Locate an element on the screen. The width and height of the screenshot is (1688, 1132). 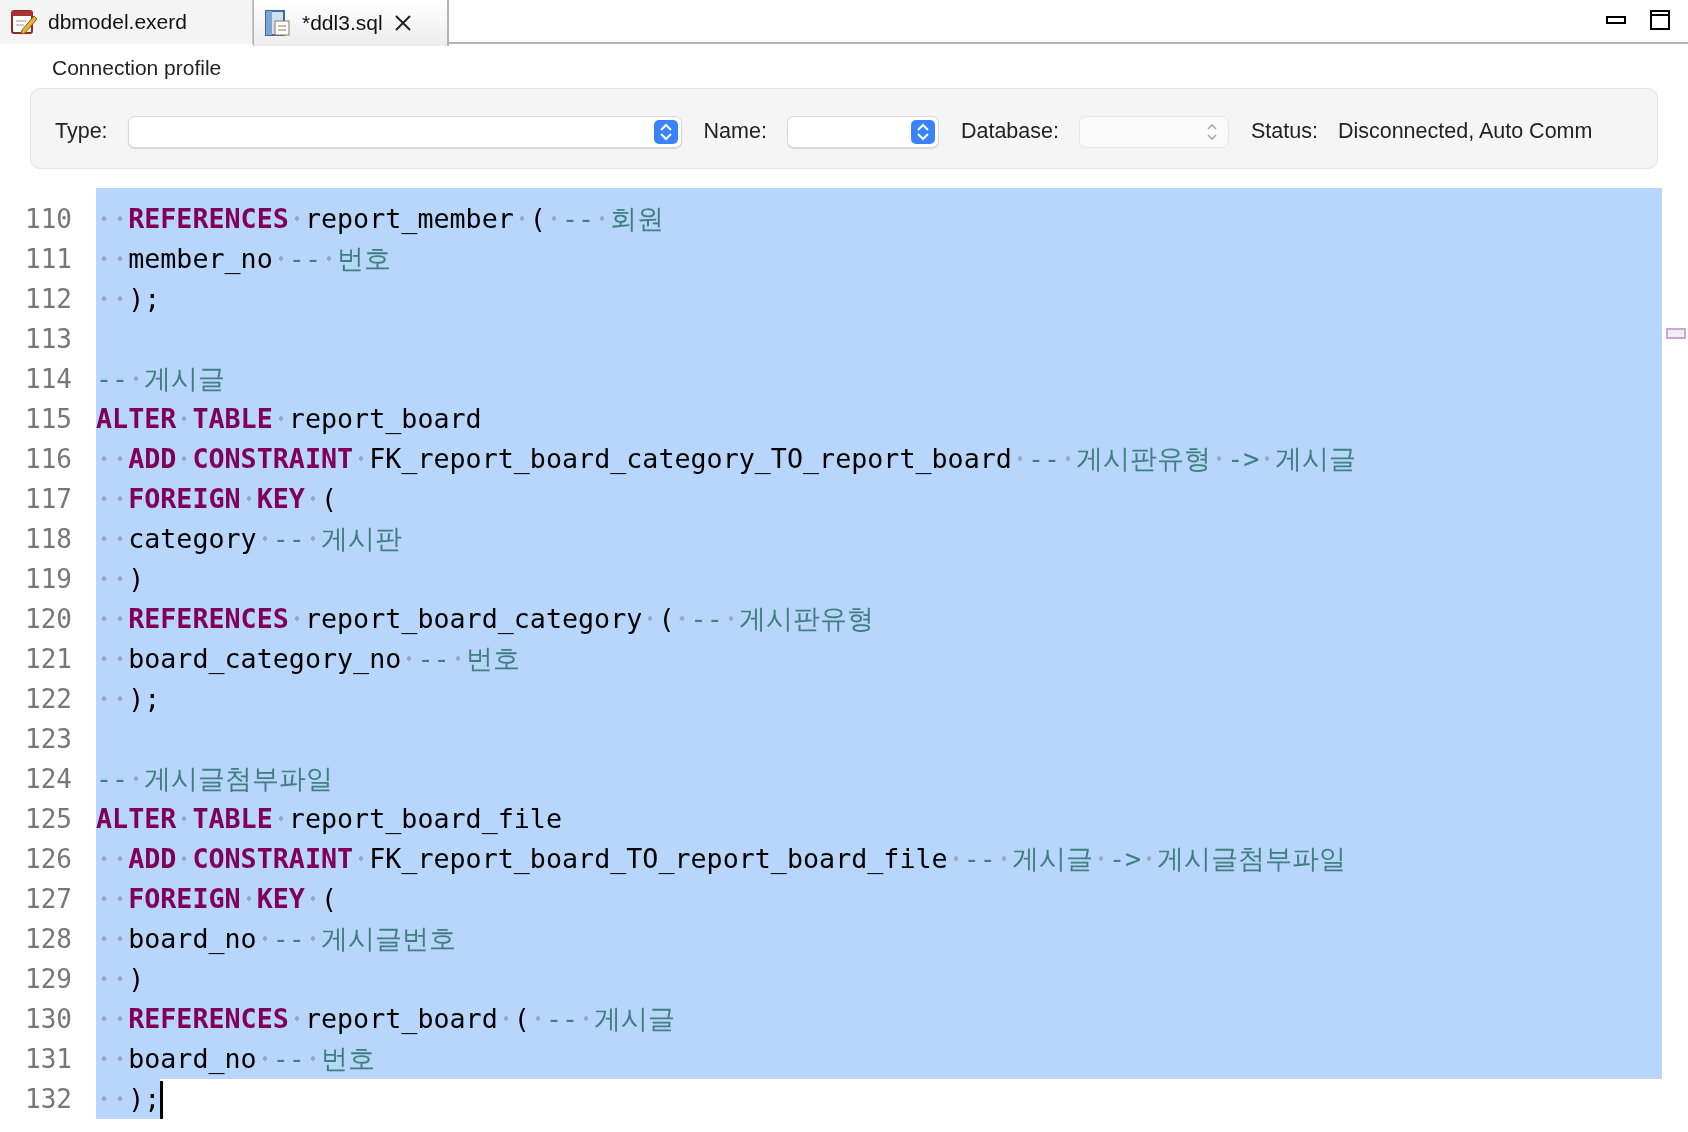
line-number: 132 is located at coordinates (48, 1099).